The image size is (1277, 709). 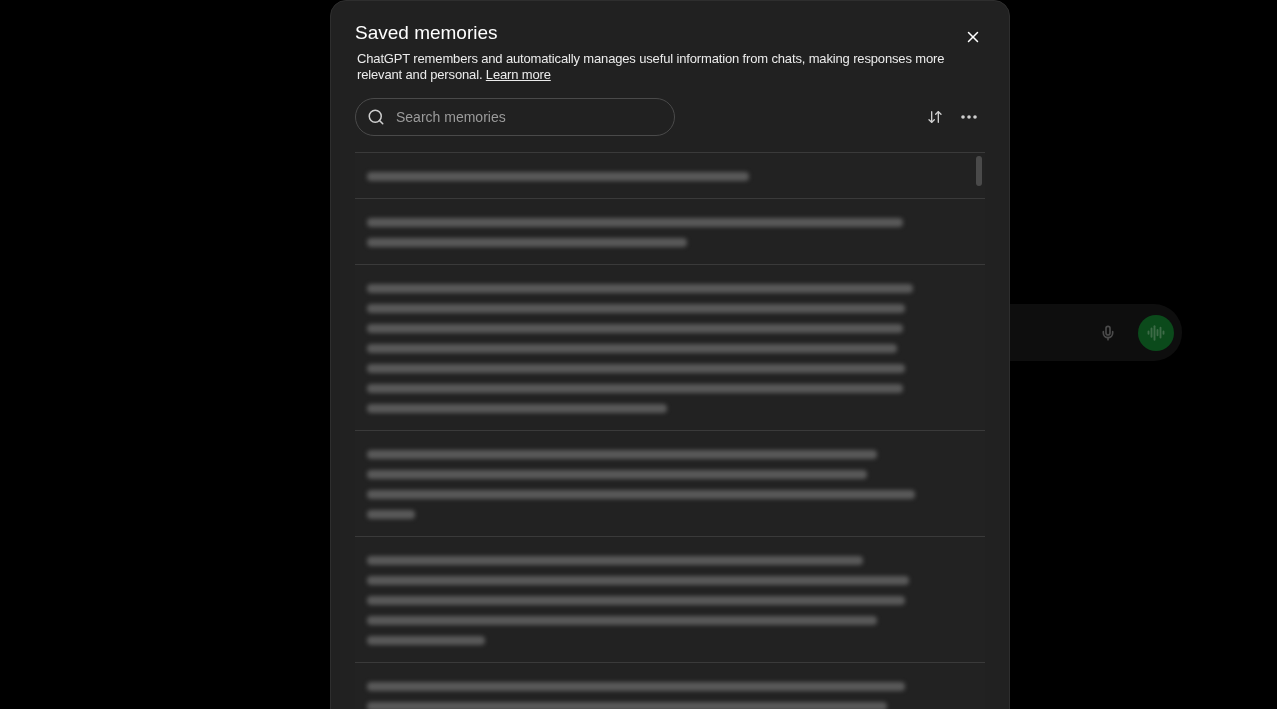 I want to click on dialog-description: ChatGPT remembers and automatically manages useful information from chats, making responses more relevant and personal. Learn more, so click(x=651, y=67).